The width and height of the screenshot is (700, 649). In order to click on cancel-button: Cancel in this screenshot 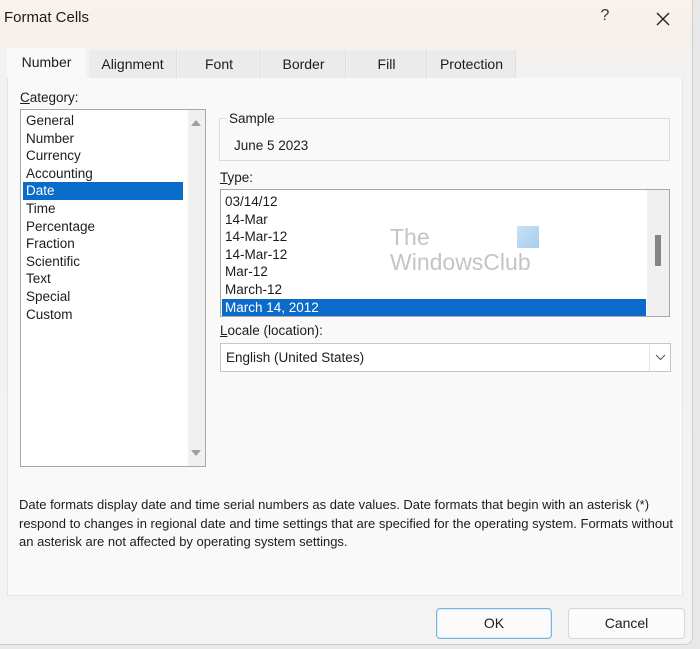, I will do `click(626, 623)`.